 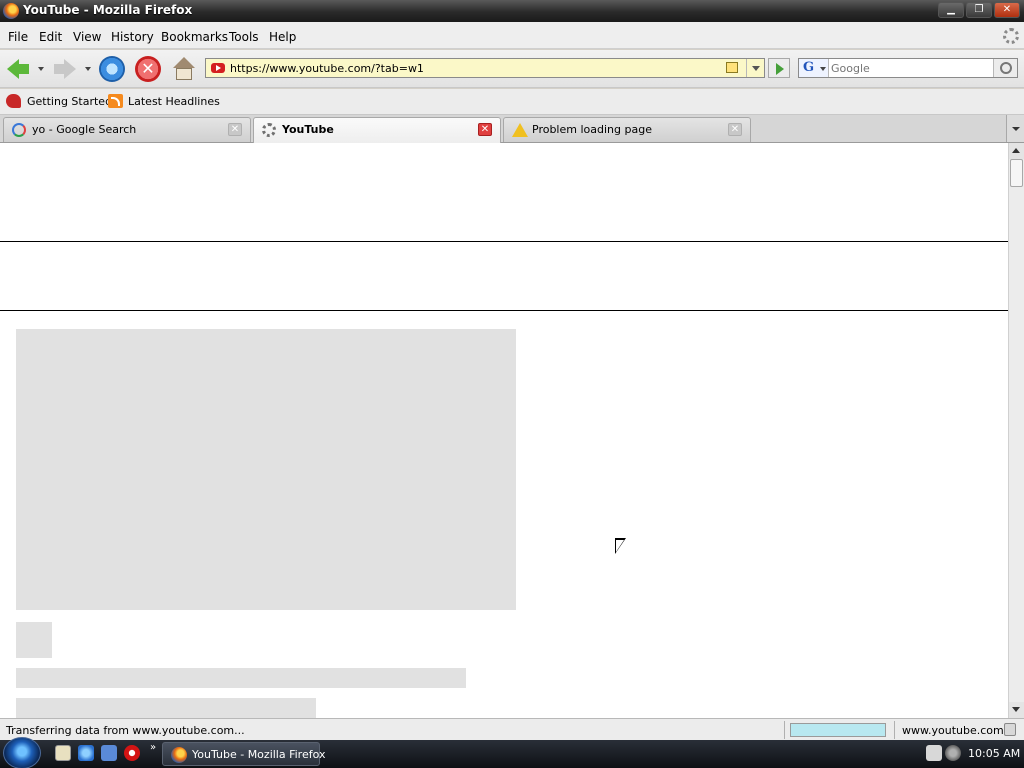 I want to click on padlock-icon, so click(x=732, y=67).